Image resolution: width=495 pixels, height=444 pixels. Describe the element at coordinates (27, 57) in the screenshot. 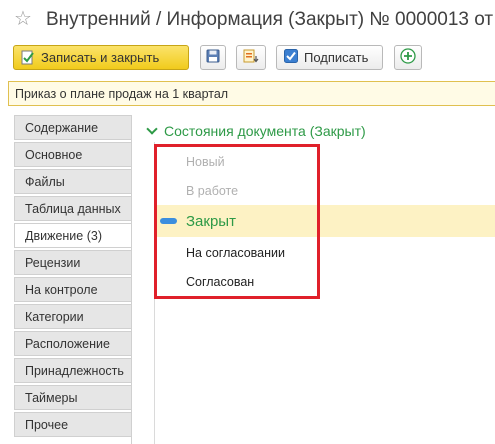

I see `document-check-icon` at that location.